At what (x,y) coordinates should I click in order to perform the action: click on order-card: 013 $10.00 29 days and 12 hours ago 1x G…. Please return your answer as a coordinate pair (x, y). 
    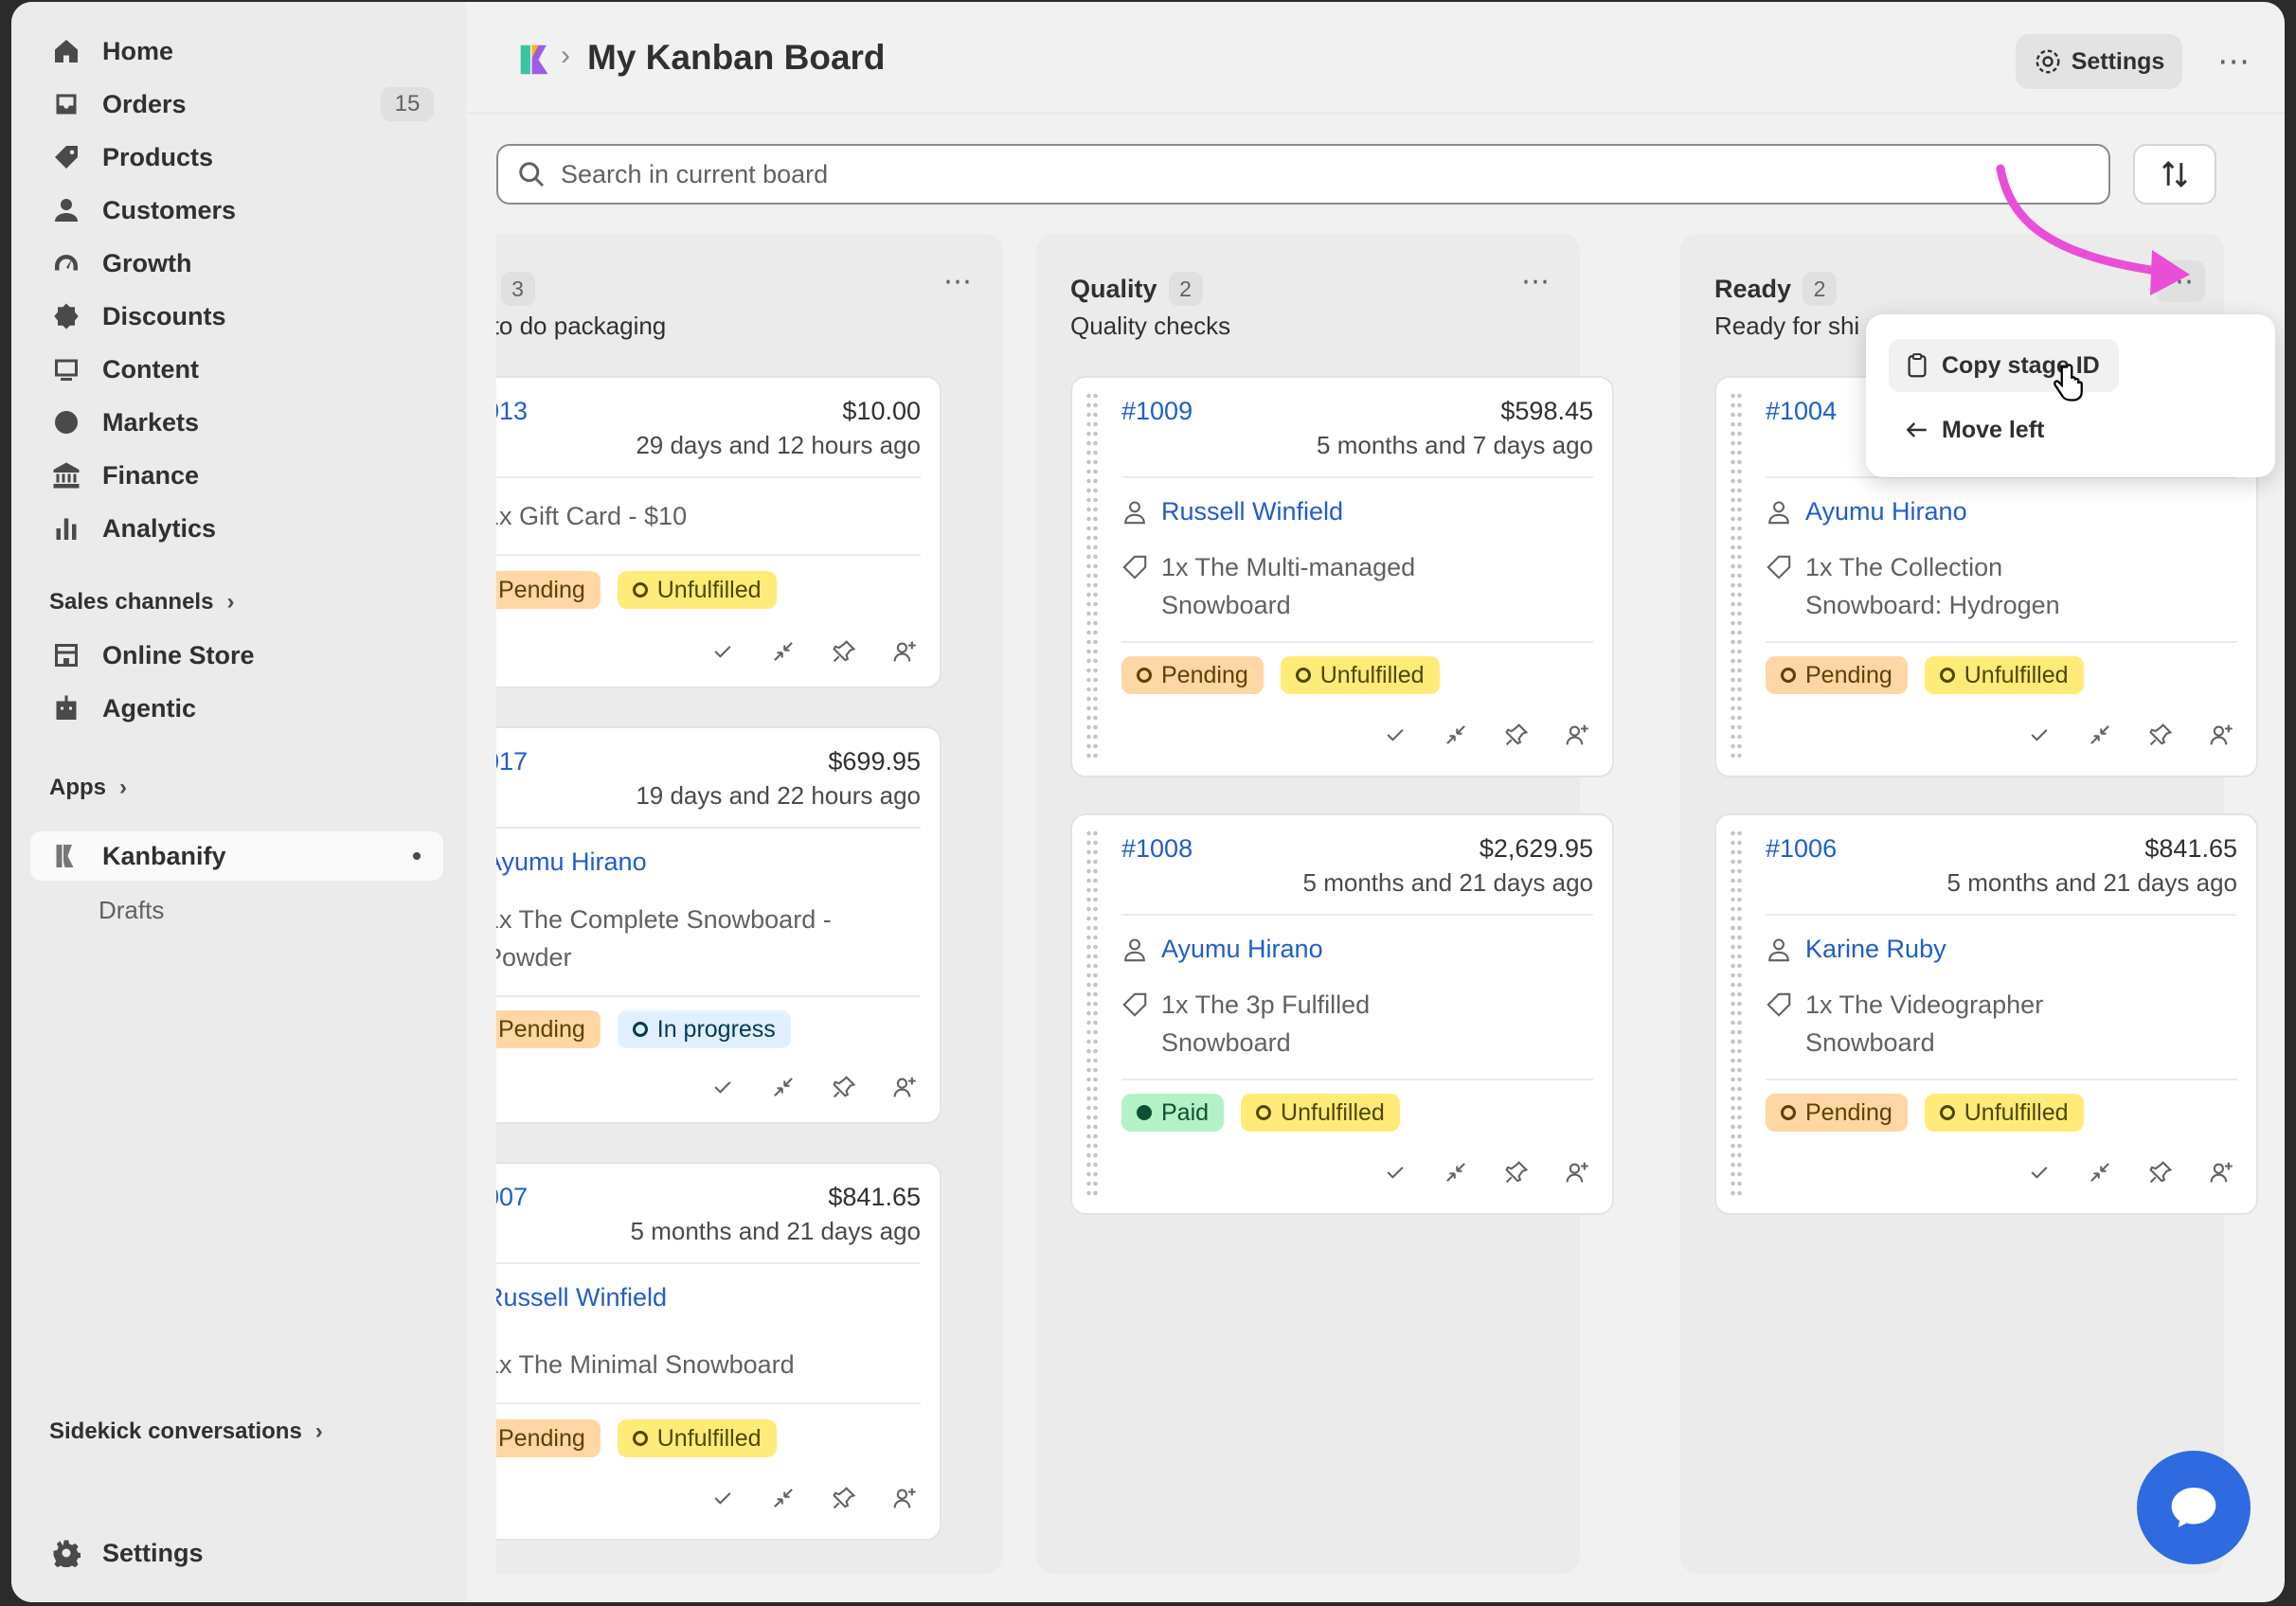
    Looking at the image, I should click on (719, 532).